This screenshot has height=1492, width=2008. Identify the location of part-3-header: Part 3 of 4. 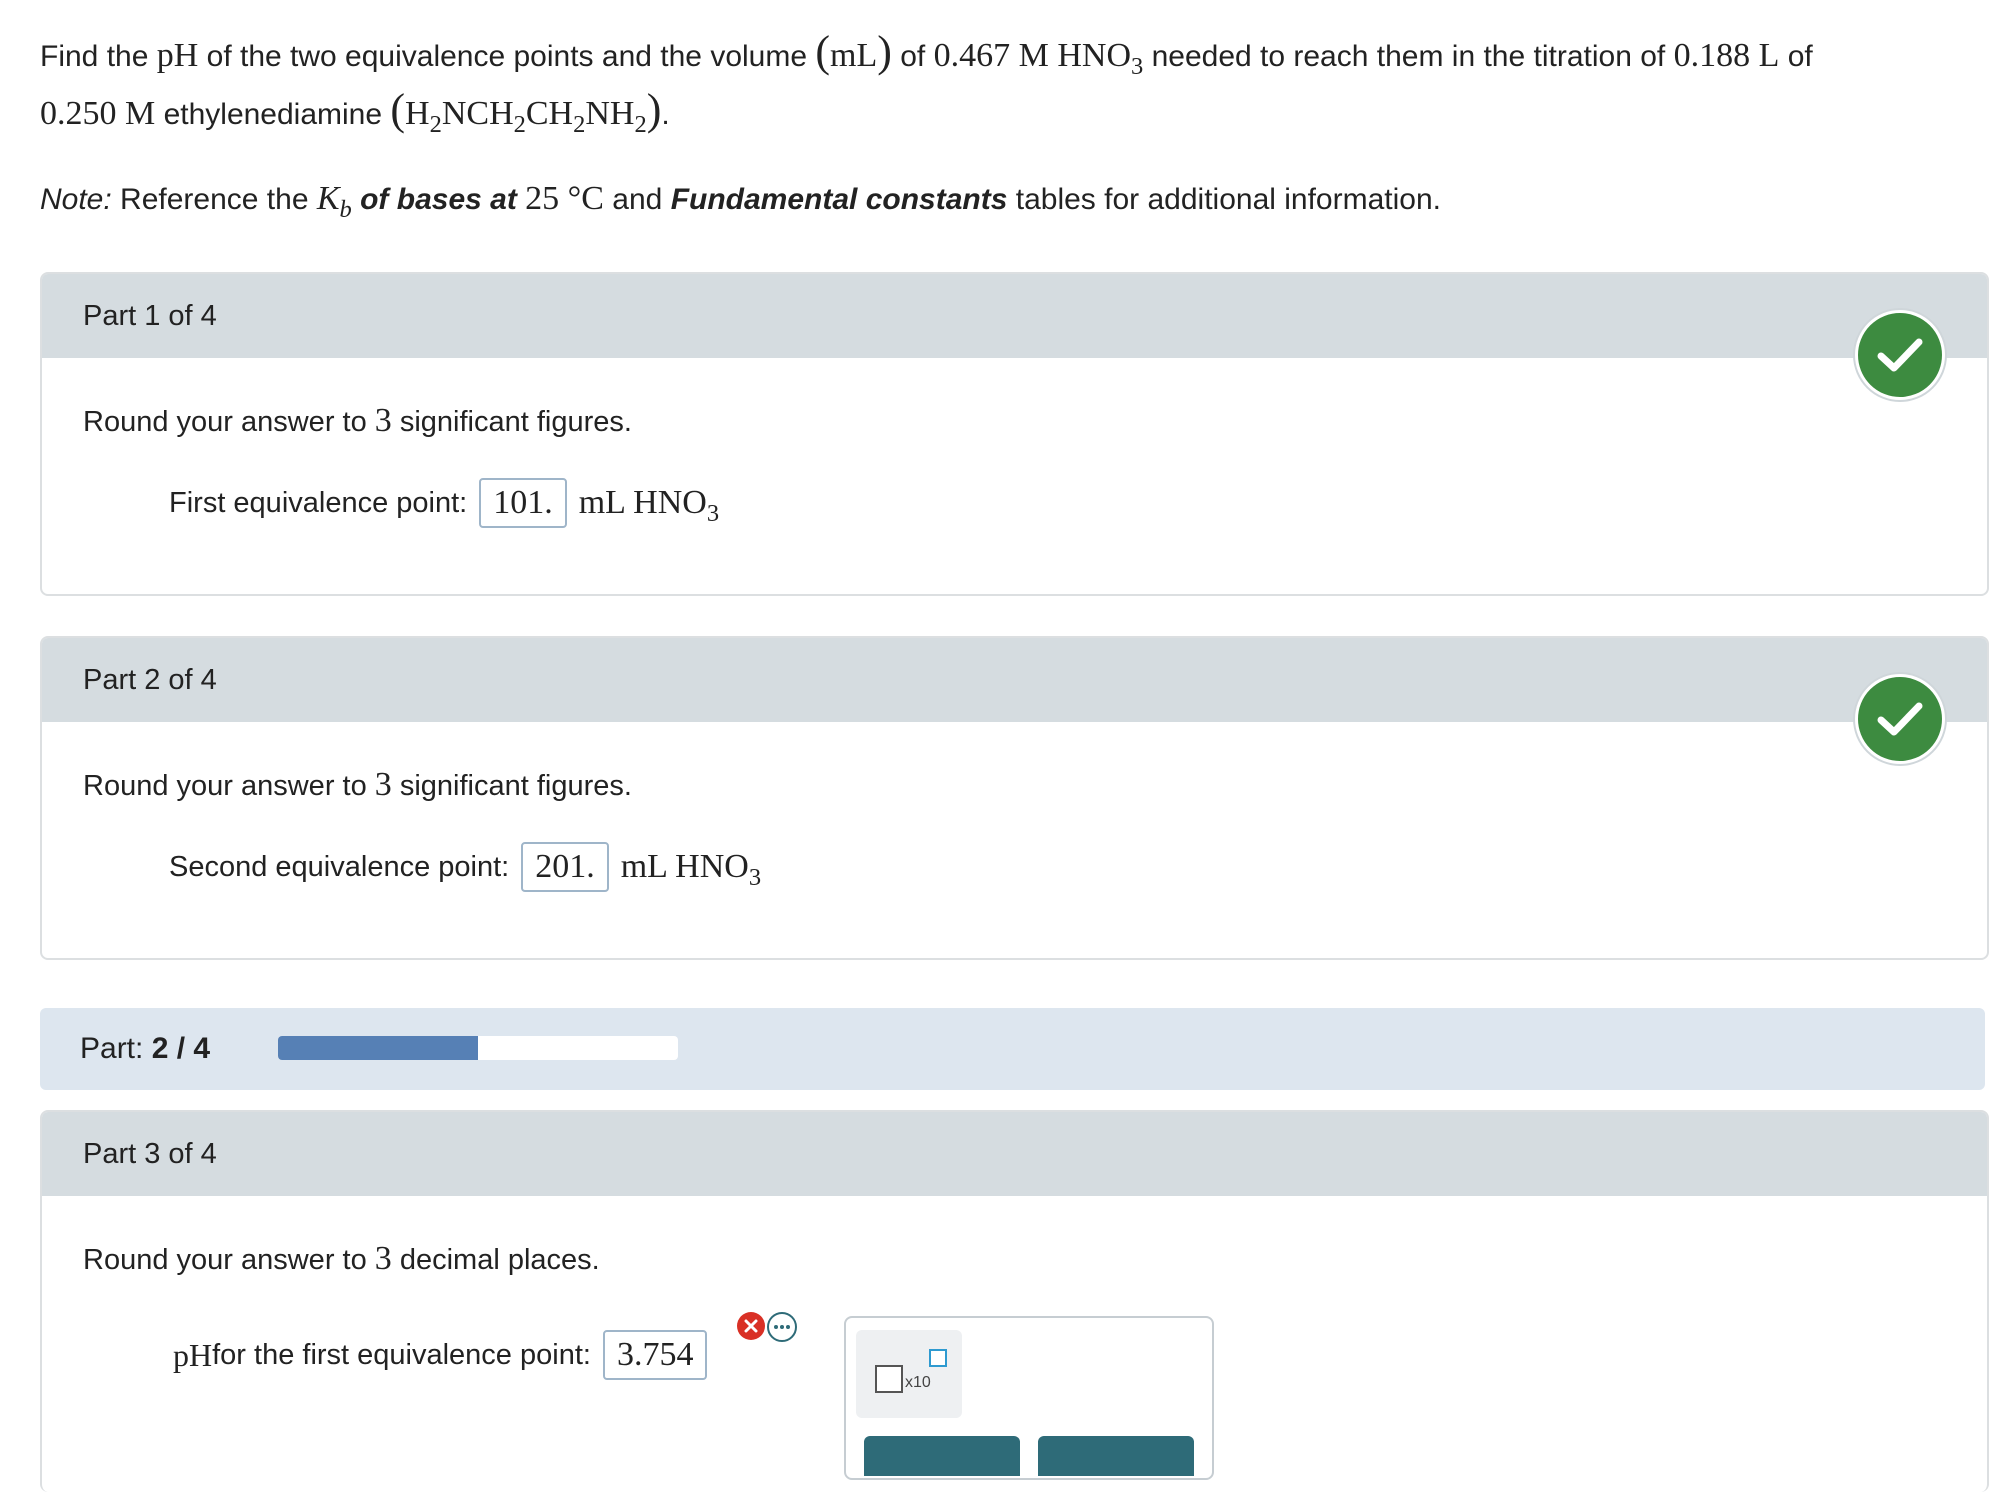
(1014, 1154).